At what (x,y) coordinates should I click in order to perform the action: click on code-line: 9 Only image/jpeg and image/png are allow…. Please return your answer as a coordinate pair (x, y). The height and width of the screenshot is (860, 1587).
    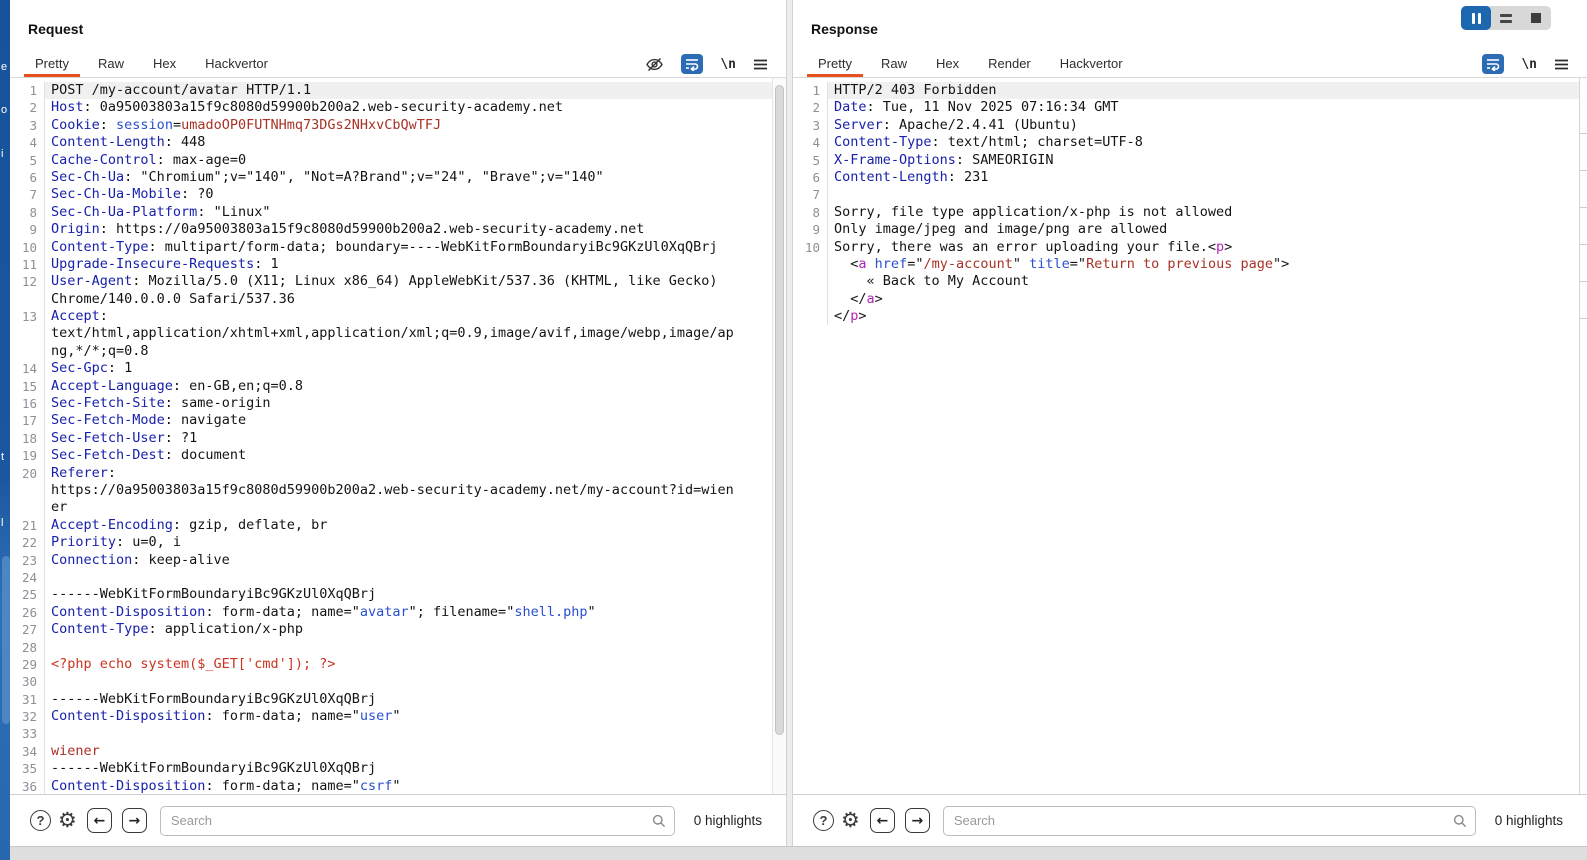
    Looking at the image, I should click on (1186, 230).